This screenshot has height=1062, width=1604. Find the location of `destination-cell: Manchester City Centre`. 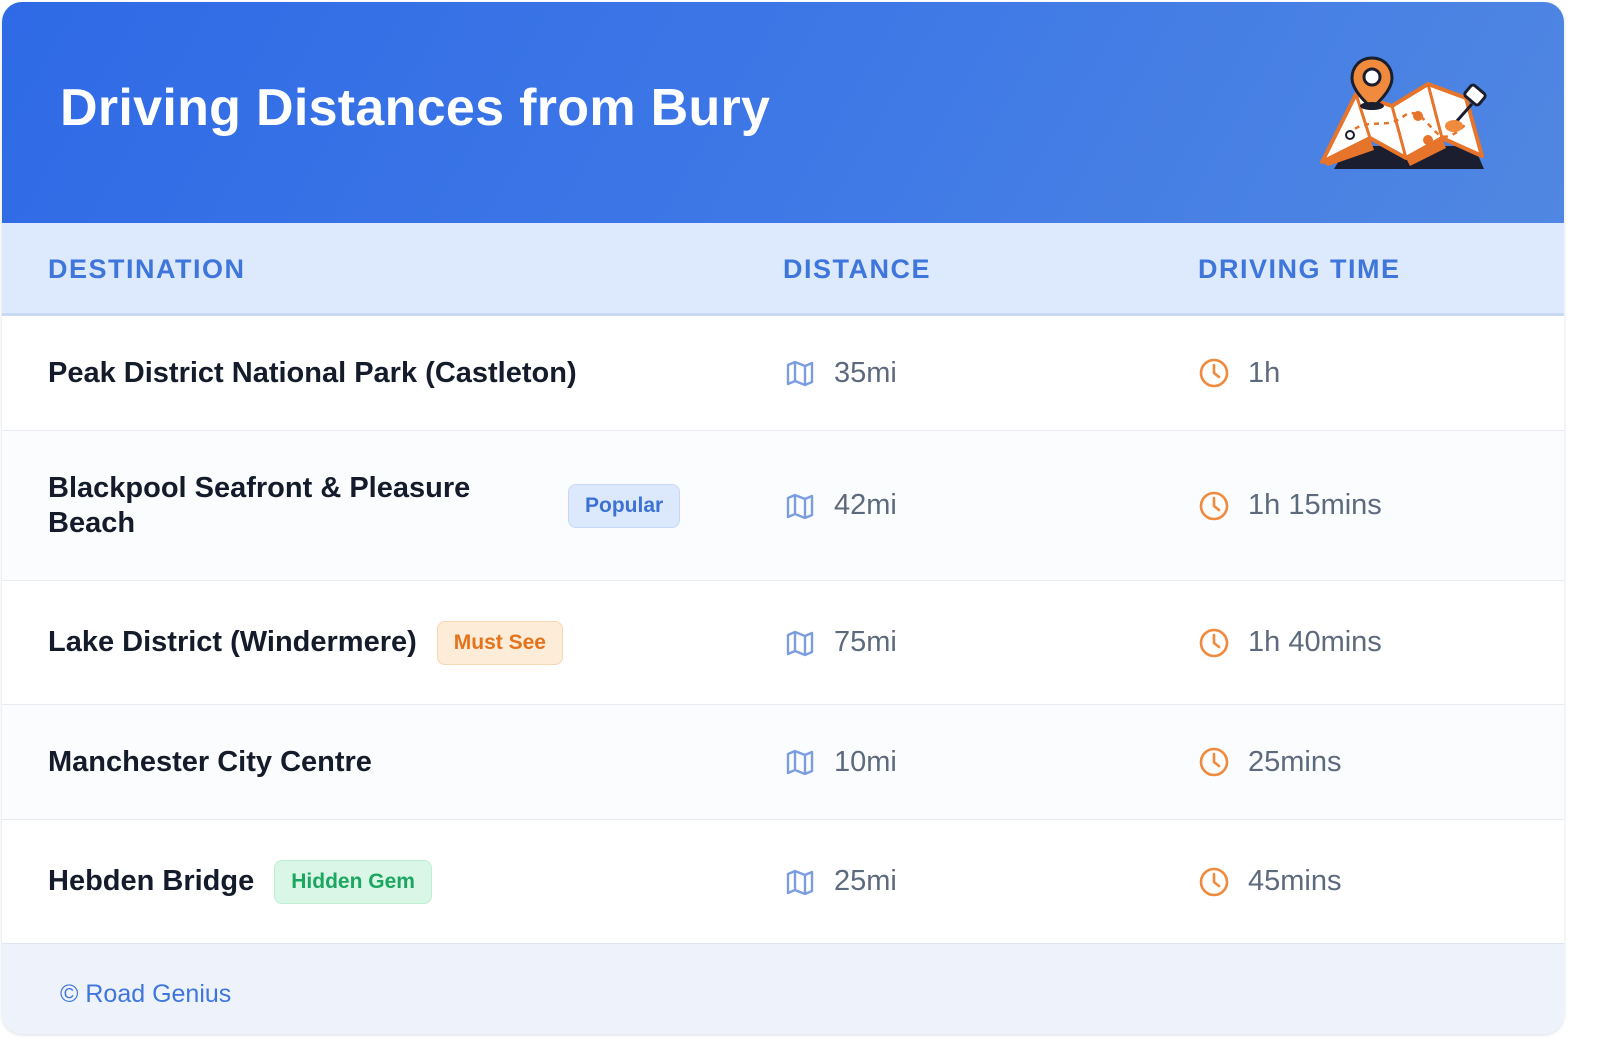

destination-cell: Manchester City Centre is located at coordinates (210, 762).